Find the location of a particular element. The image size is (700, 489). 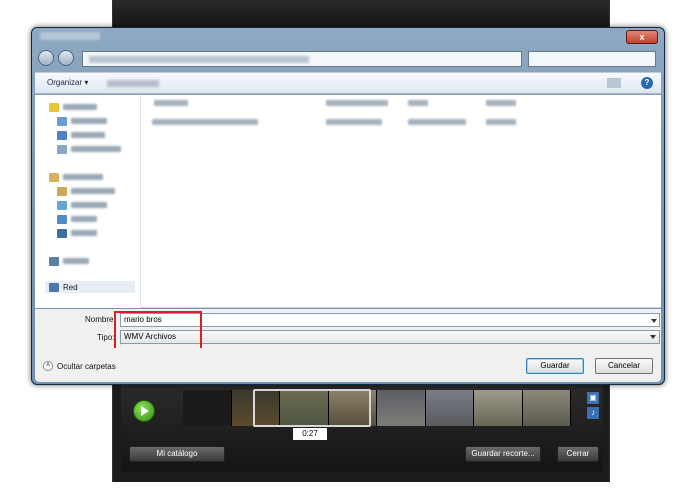

dialog-toolbar: Organizar ▾ ? is located at coordinates (348, 83).